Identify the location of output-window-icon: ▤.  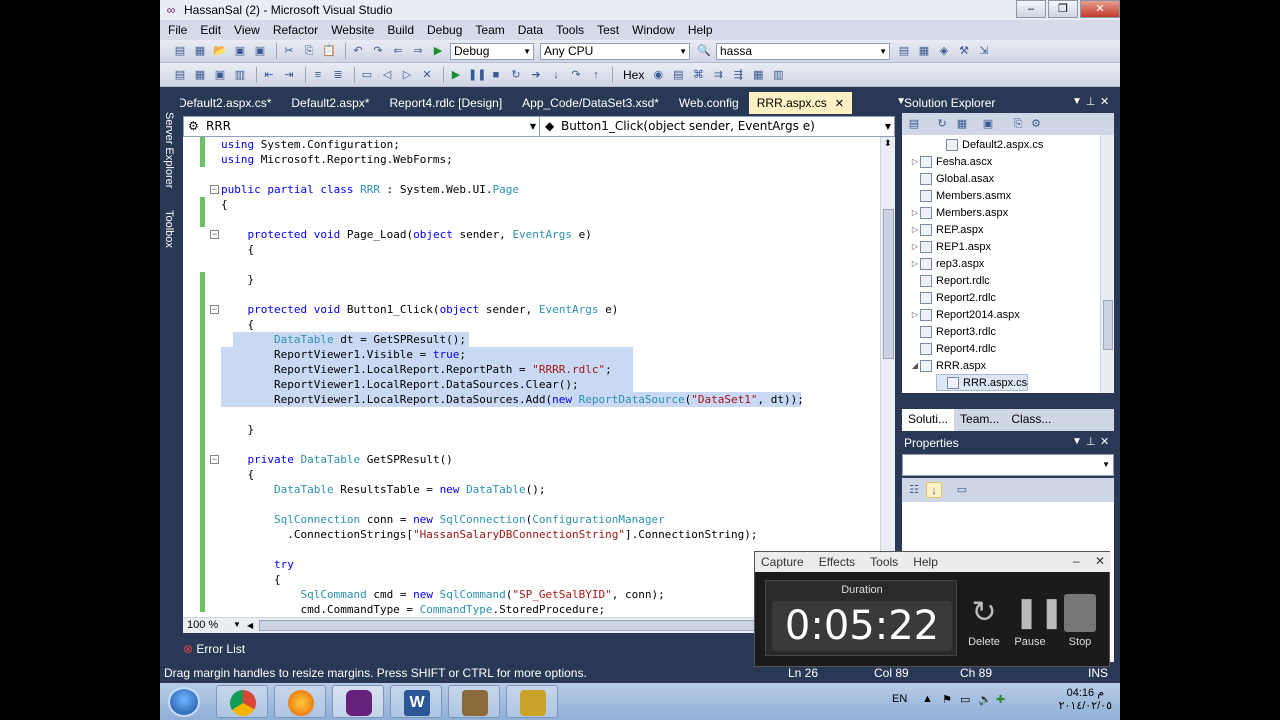
(678, 75).